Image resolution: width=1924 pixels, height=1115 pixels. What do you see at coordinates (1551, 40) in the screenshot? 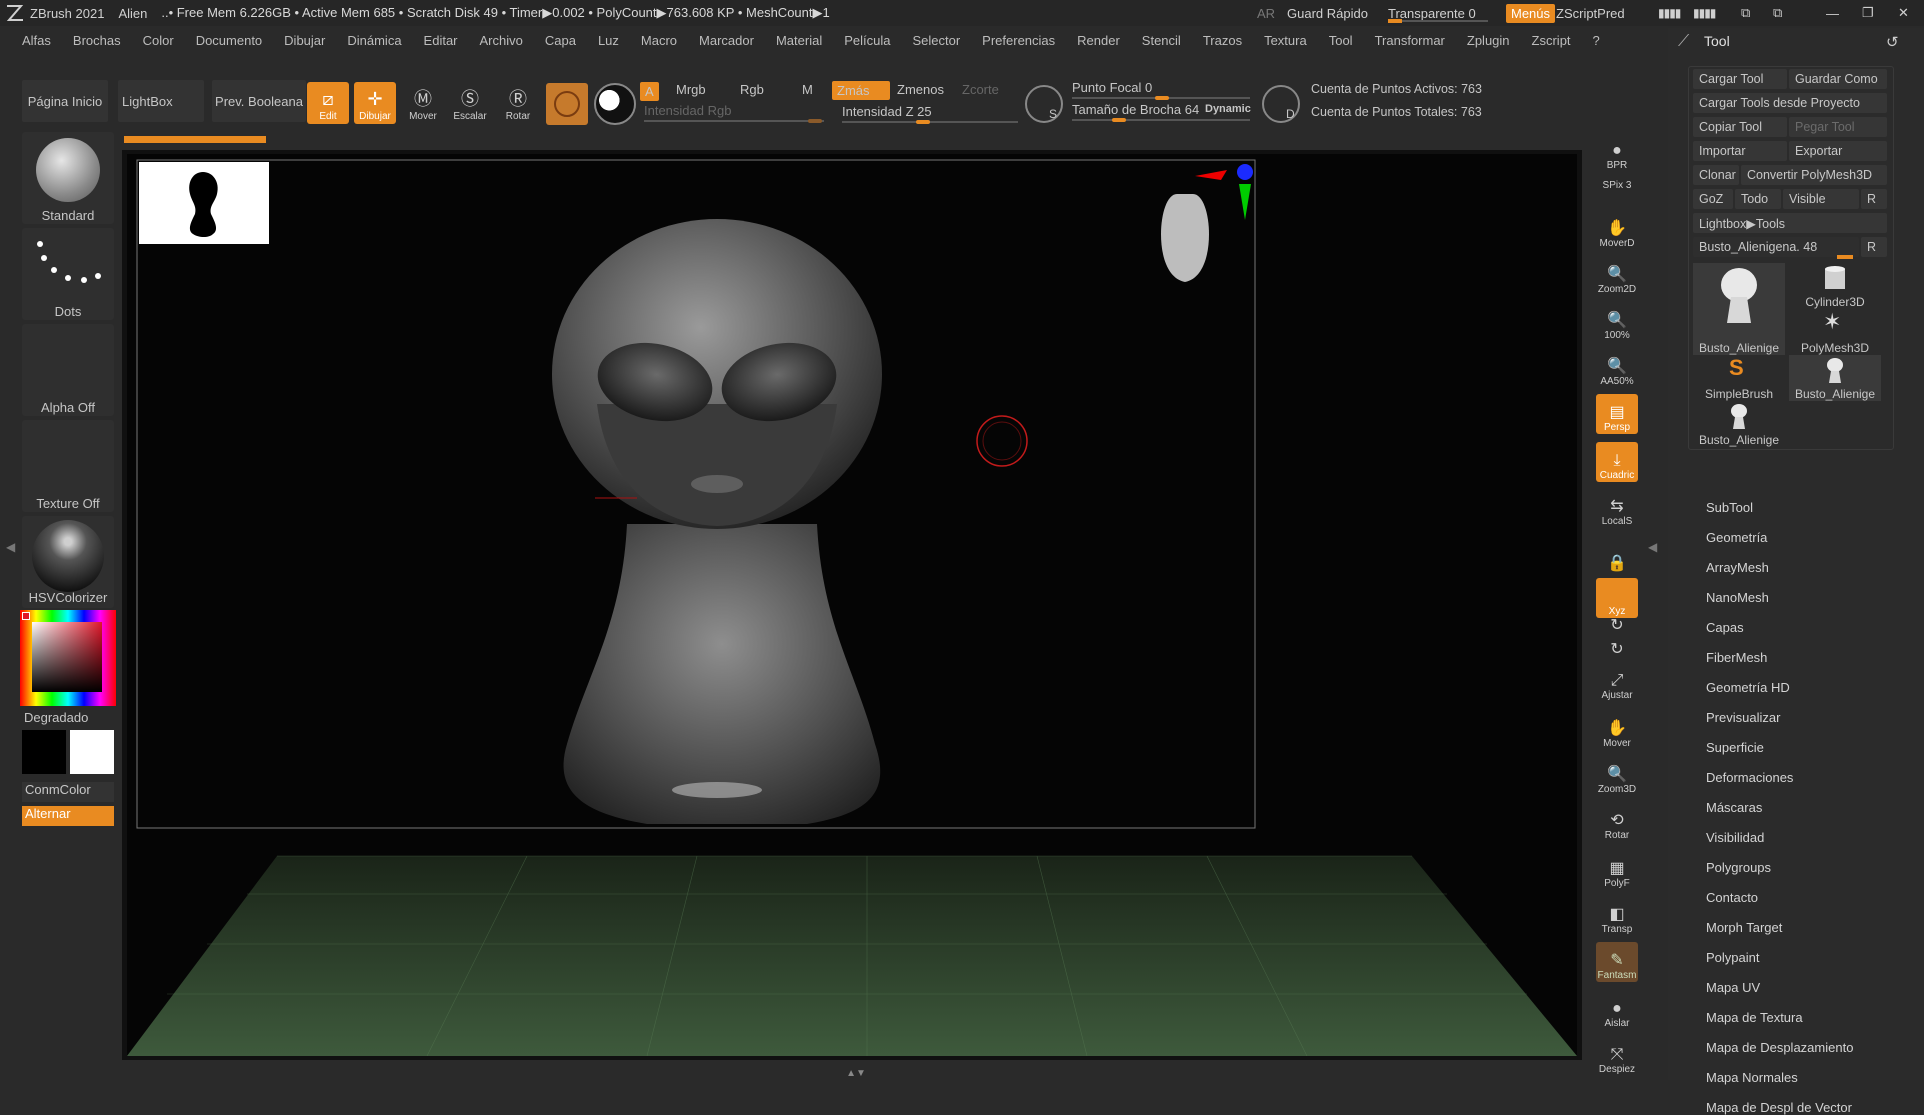
I see `menu-zscript: Zscript` at bounding box center [1551, 40].